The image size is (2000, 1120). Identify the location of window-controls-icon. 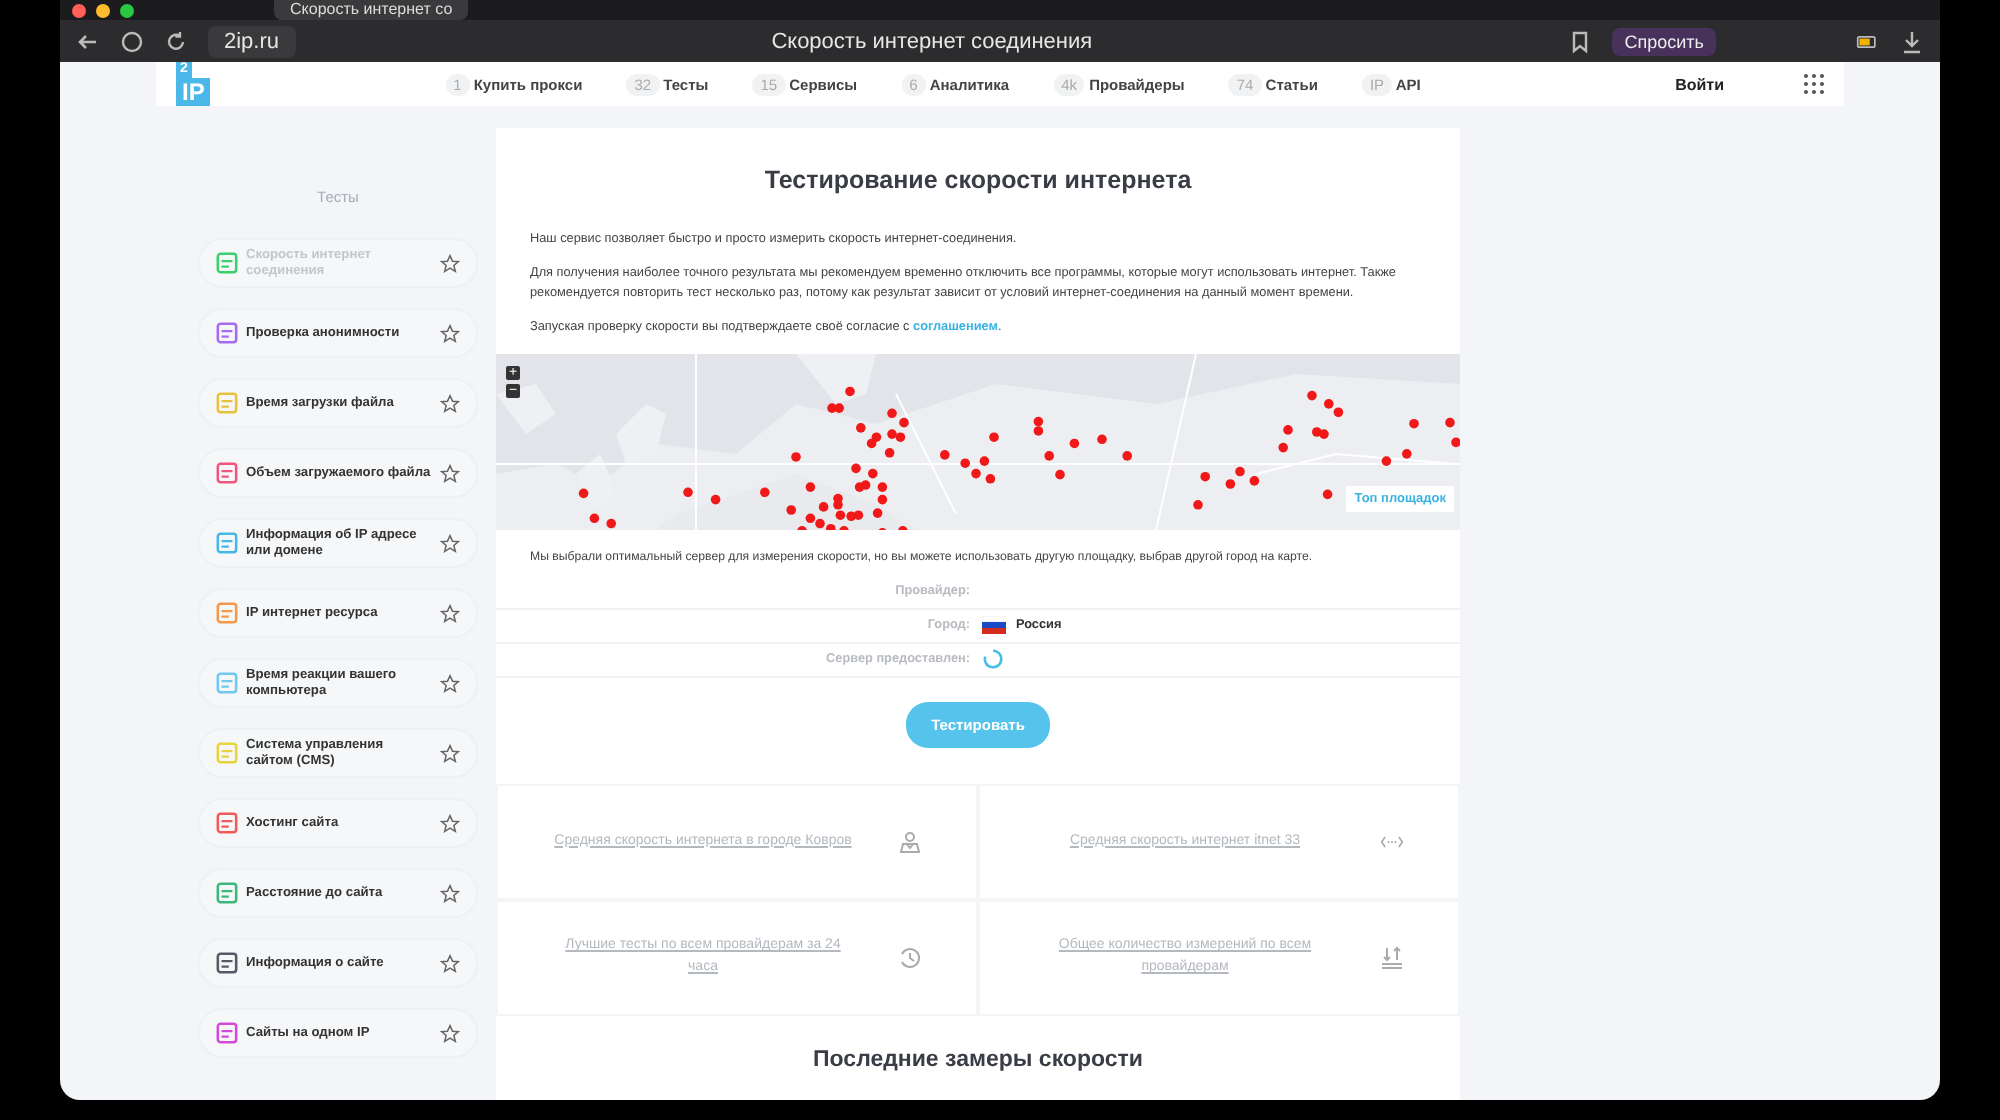
(103, 10).